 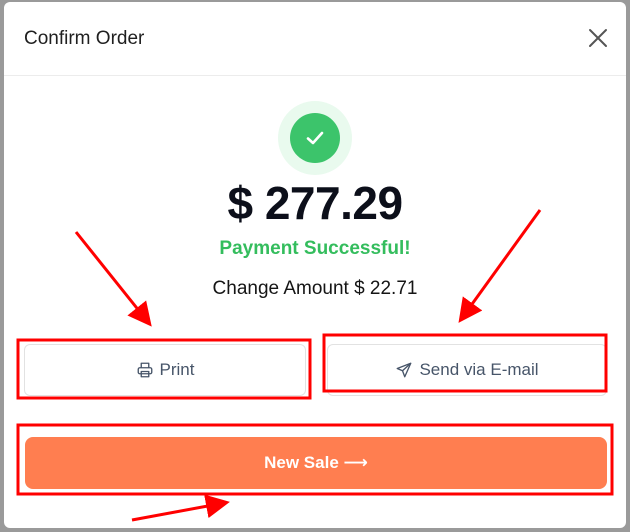 What do you see at coordinates (315, 248) in the screenshot?
I see `payment-status: Payment Successful!` at bounding box center [315, 248].